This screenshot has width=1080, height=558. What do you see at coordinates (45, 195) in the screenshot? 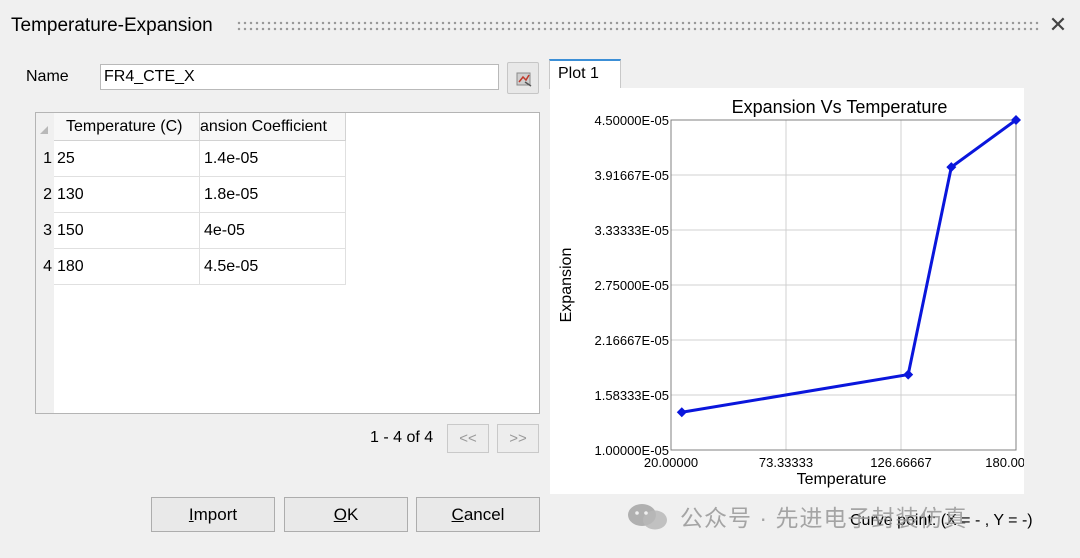
I see `row-number: 2` at bounding box center [45, 195].